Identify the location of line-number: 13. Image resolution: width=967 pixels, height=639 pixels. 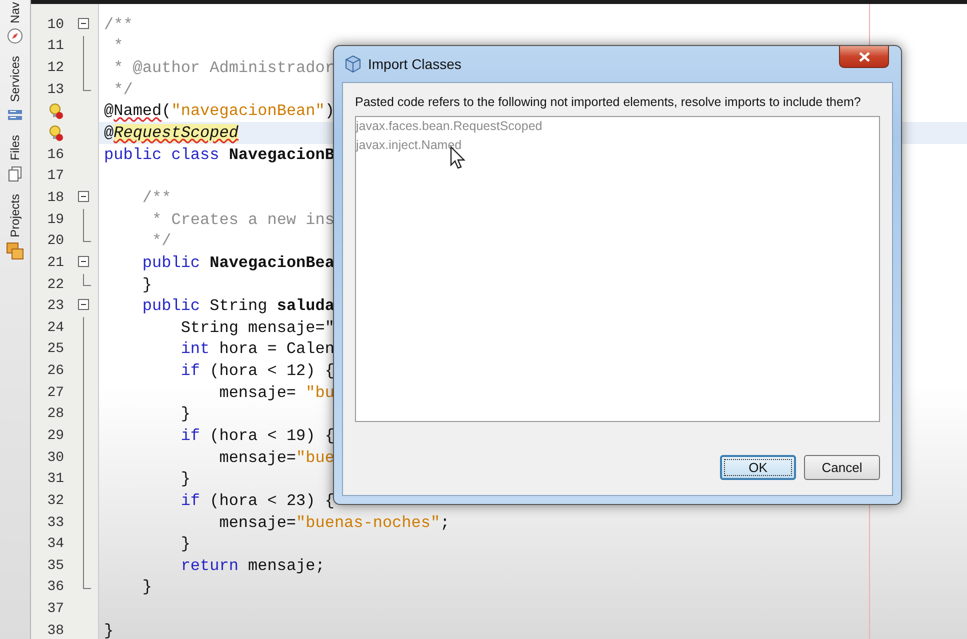
(55, 90).